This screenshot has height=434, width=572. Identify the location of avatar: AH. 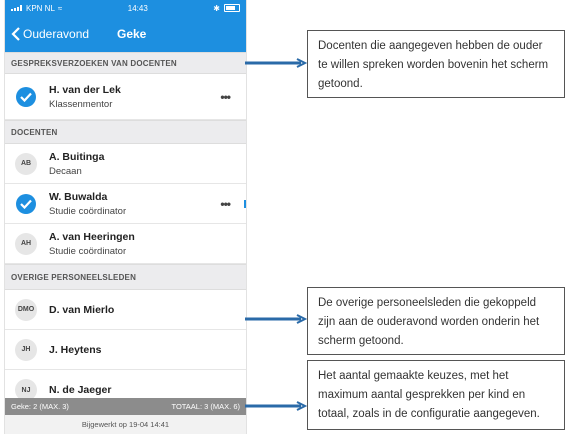
(26, 243).